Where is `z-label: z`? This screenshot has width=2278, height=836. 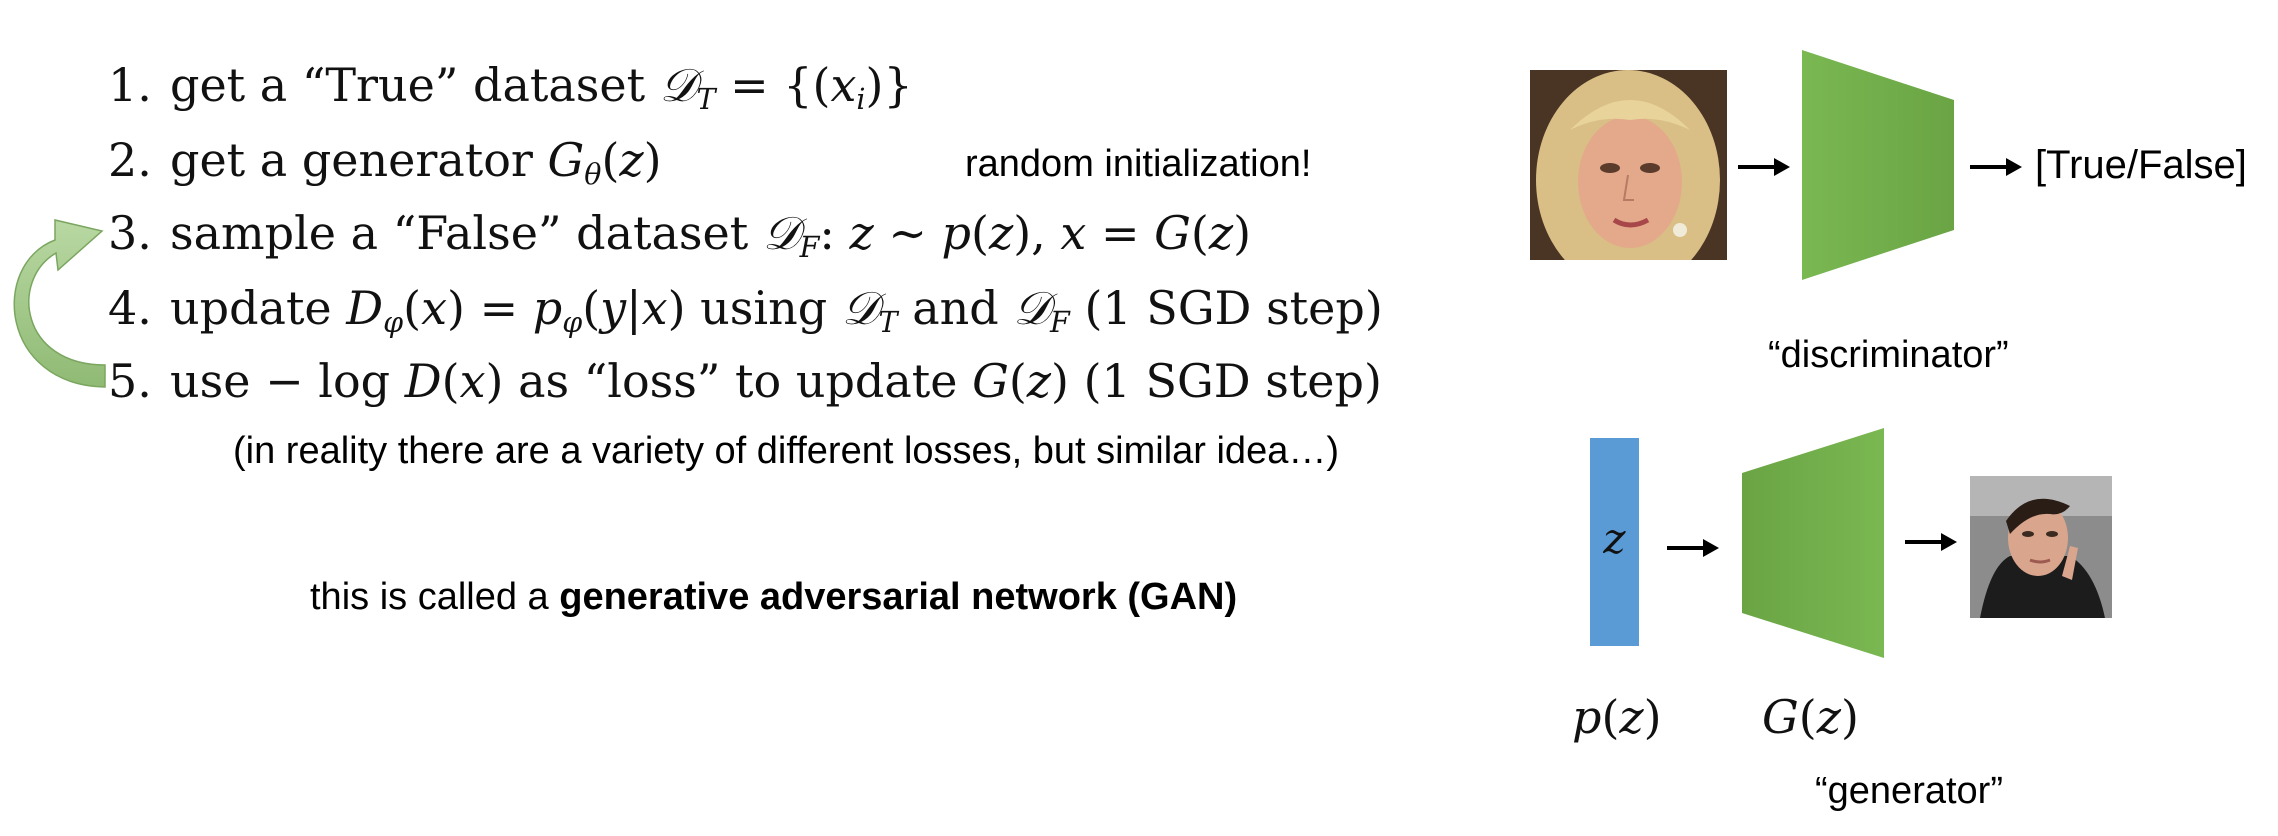 z-label: z is located at coordinates (1614, 538).